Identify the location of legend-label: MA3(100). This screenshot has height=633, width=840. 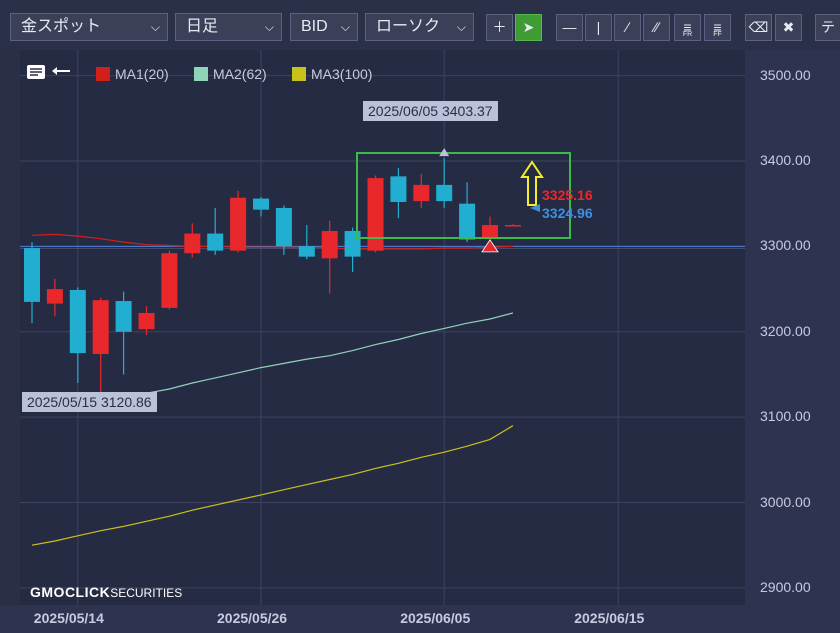
(342, 74).